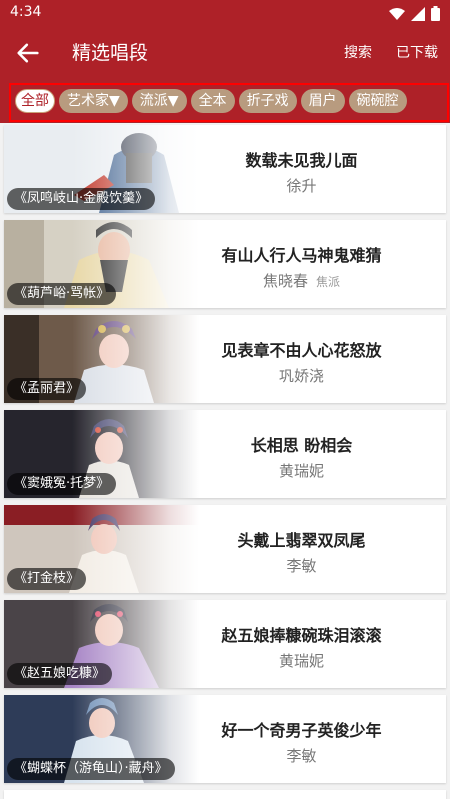 Image resolution: width=450 pixels, height=799 pixels. Describe the element at coordinates (358, 52) in the screenshot. I see `search-button: 搜索` at that location.